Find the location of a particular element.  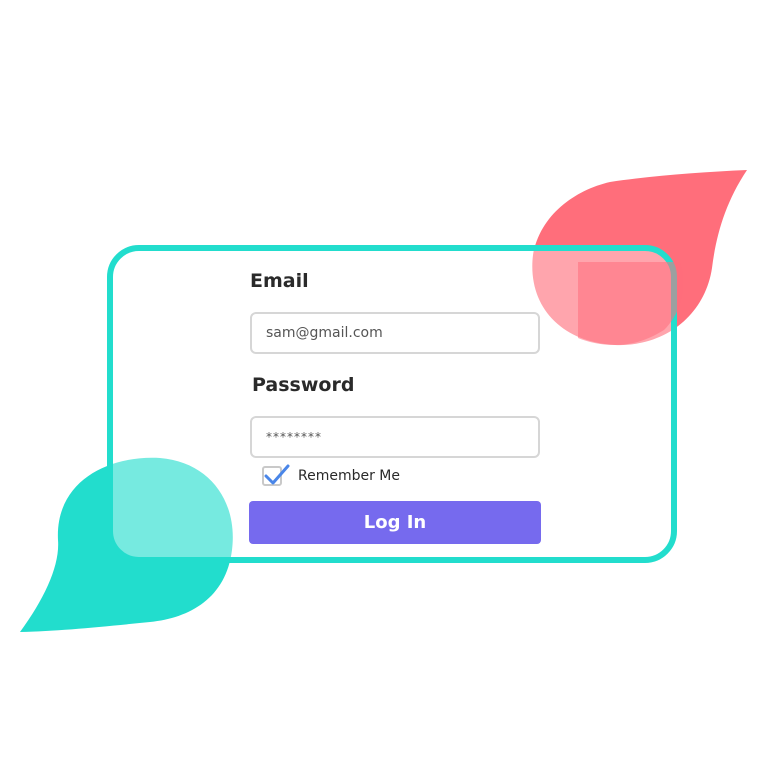

remember-me-checkbox is located at coordinates (276, 475).